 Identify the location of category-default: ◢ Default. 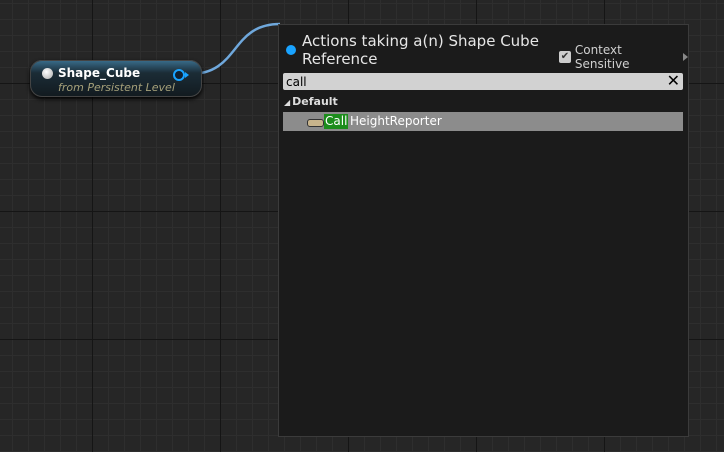
(311, 101).